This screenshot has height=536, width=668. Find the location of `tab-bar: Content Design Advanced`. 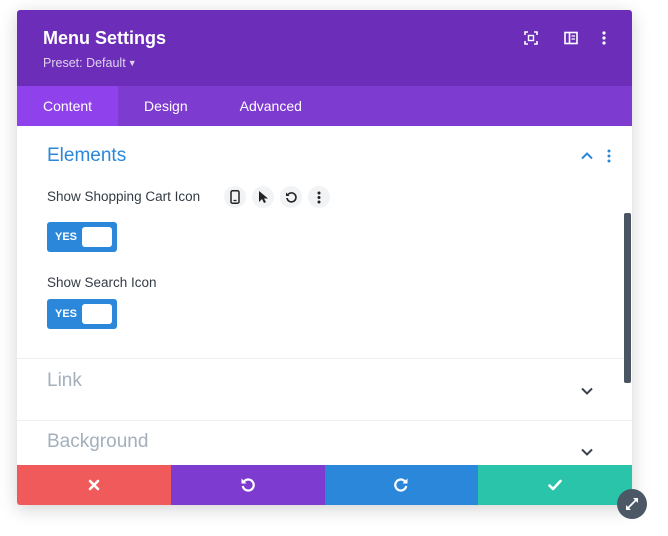

tab-bar: Content Design Advanced is located at coordinates (324, 106).